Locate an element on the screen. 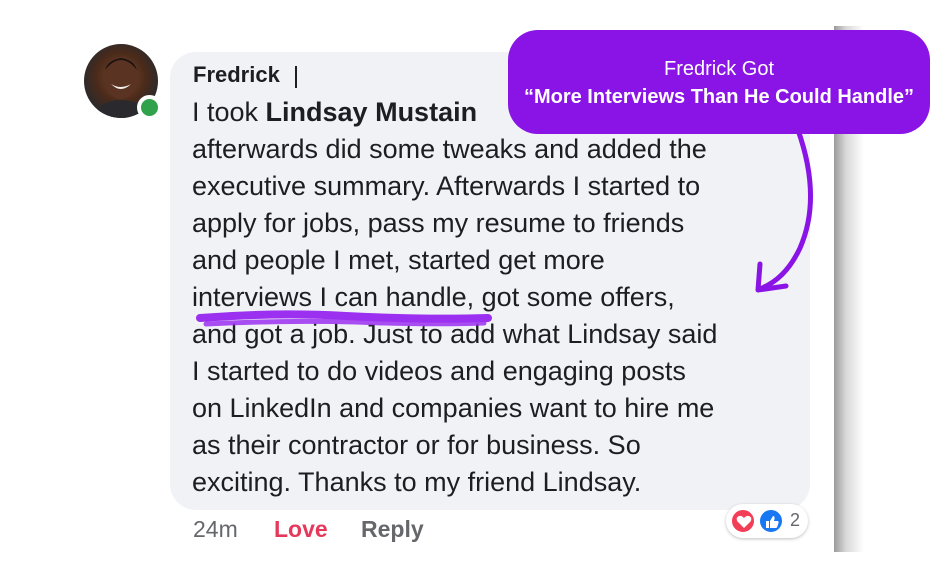 This screenshot has height=588, width=940. love-button: Love is located at coordinates (301, 529).